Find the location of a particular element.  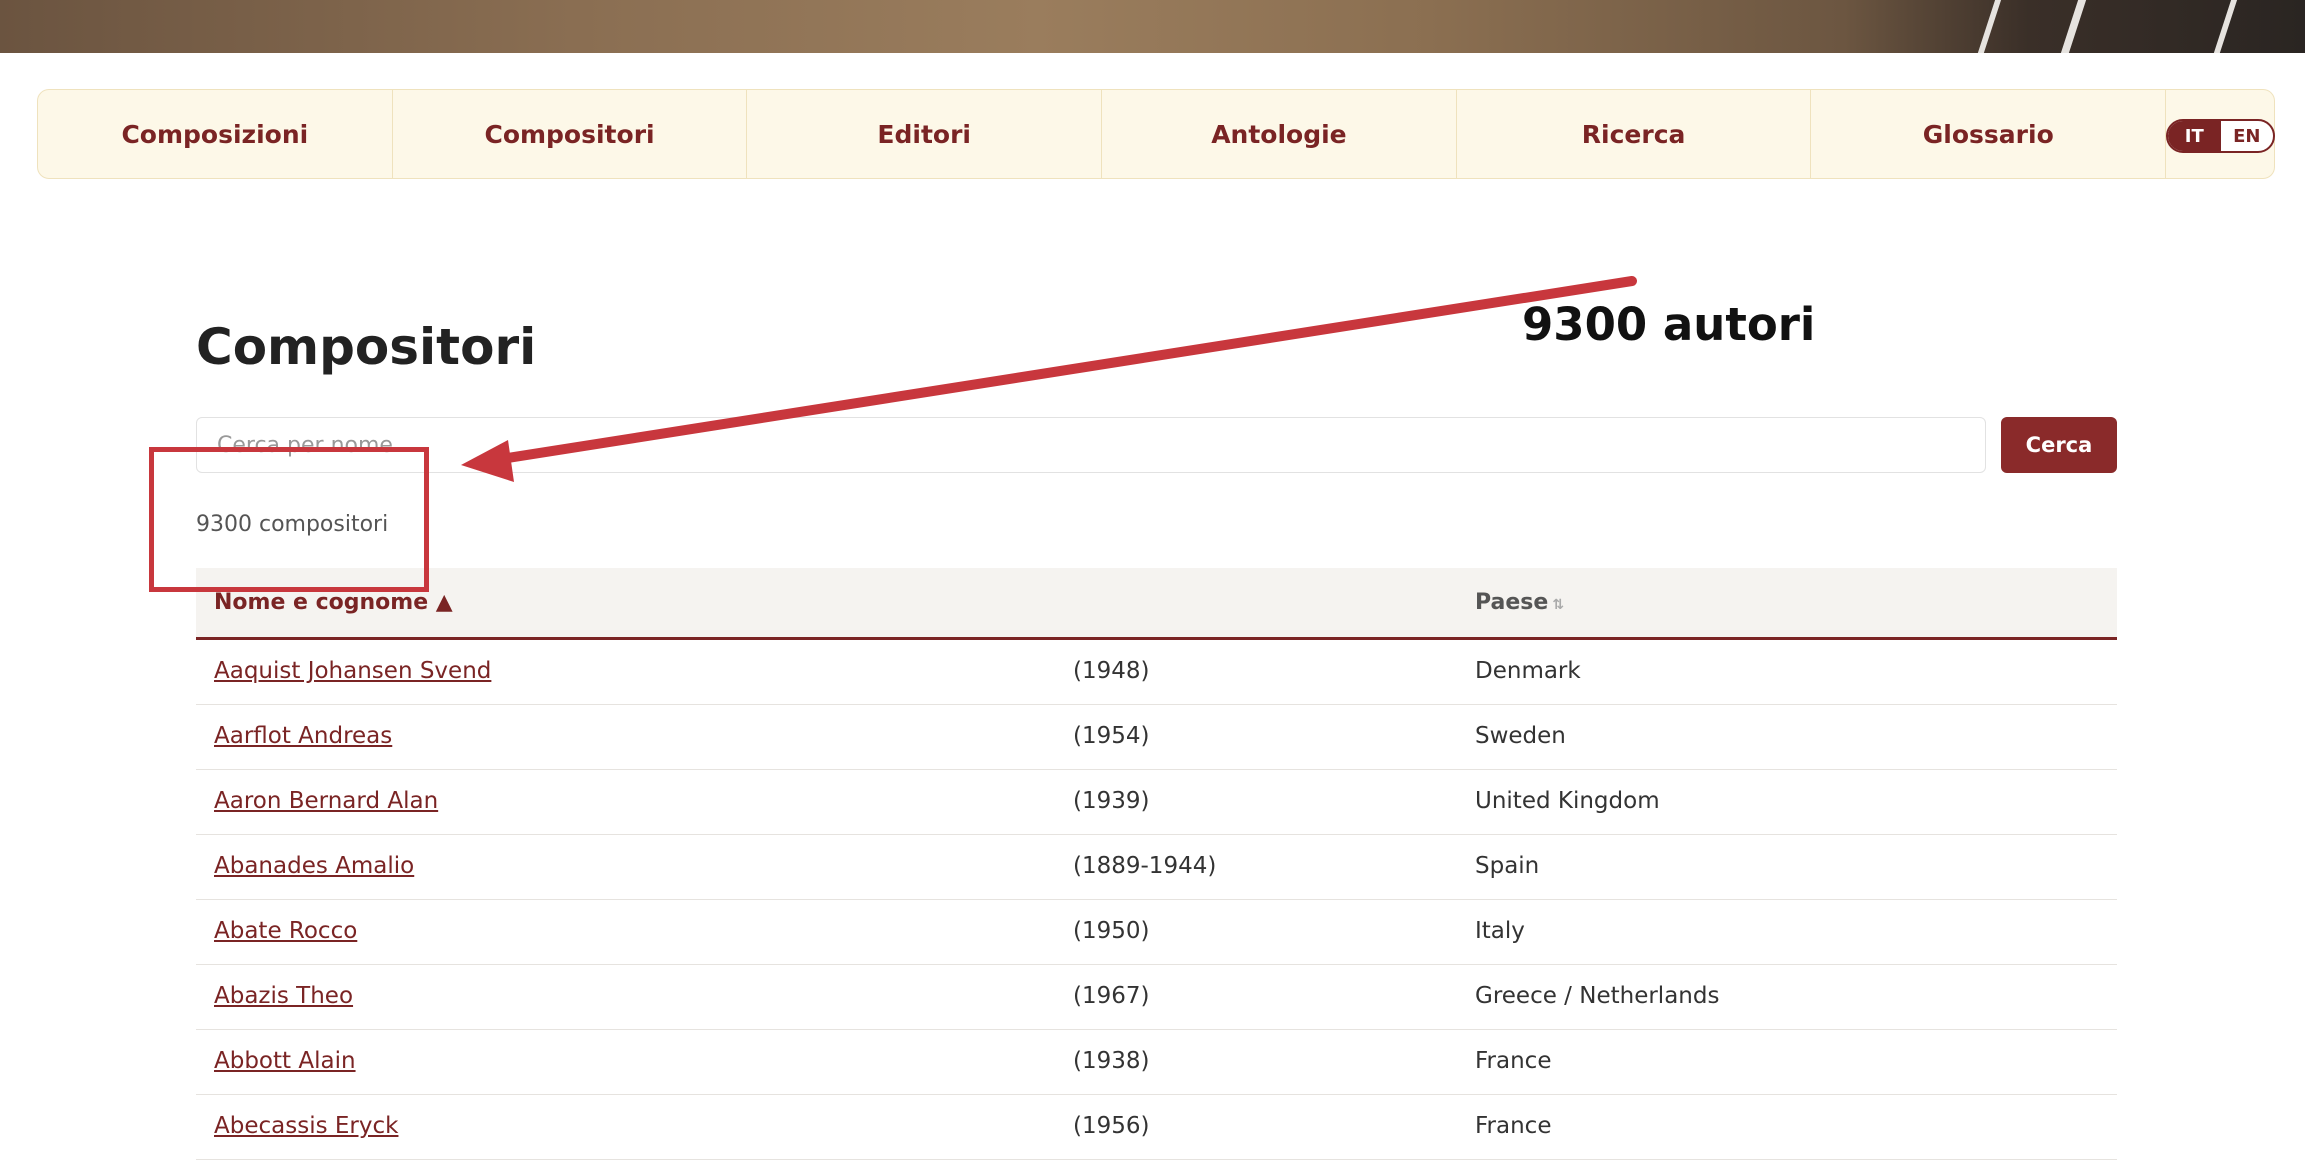

composer-country: United Kingdom is located at coordinates (1567, 801).